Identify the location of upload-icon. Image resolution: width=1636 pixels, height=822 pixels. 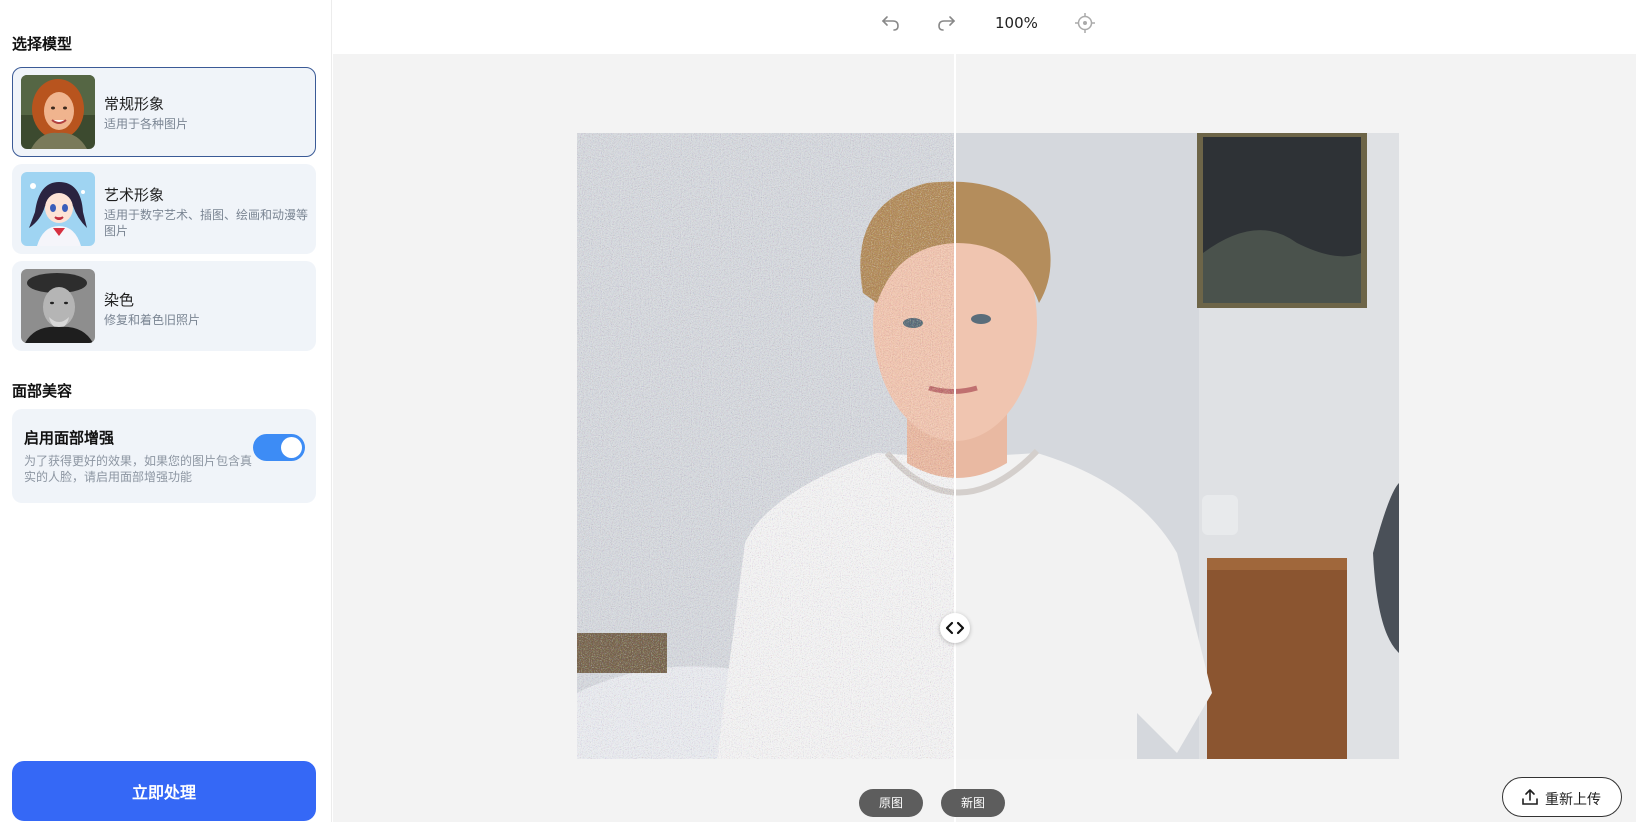
(1530, 799).